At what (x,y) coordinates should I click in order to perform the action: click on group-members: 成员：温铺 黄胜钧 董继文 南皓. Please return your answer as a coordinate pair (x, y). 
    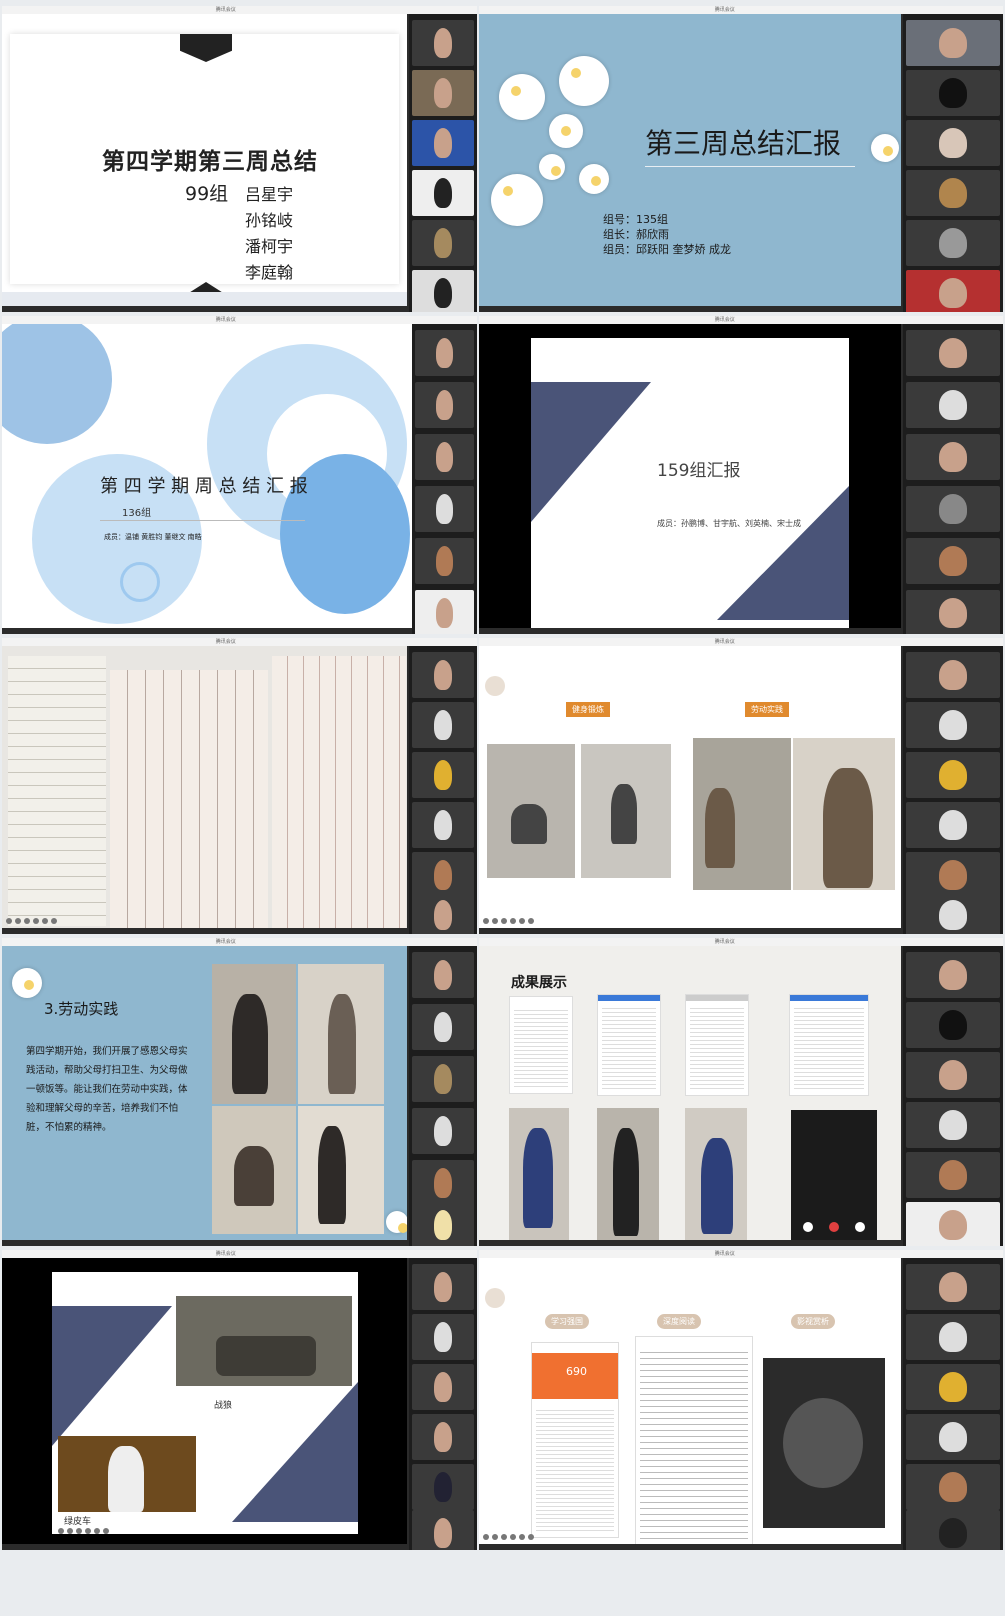
    Looking at the image, I should click on (153, 537).